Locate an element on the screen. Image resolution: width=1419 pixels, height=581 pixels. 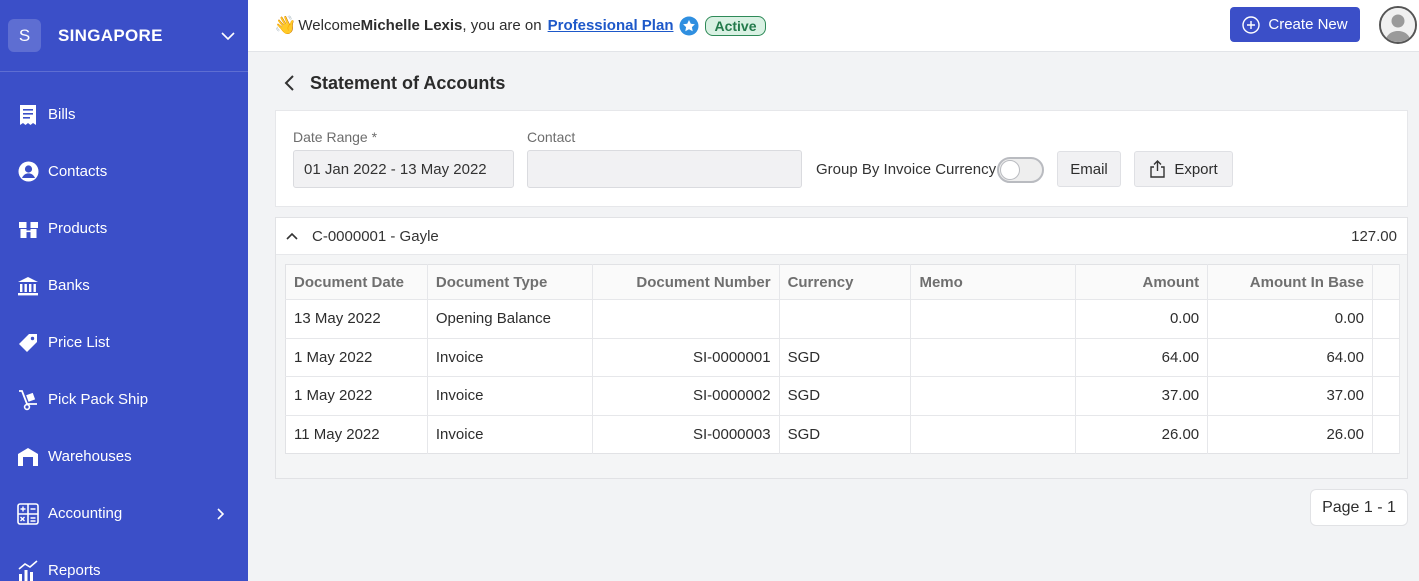
star-badge-icon is located at coordinates (689, 25).